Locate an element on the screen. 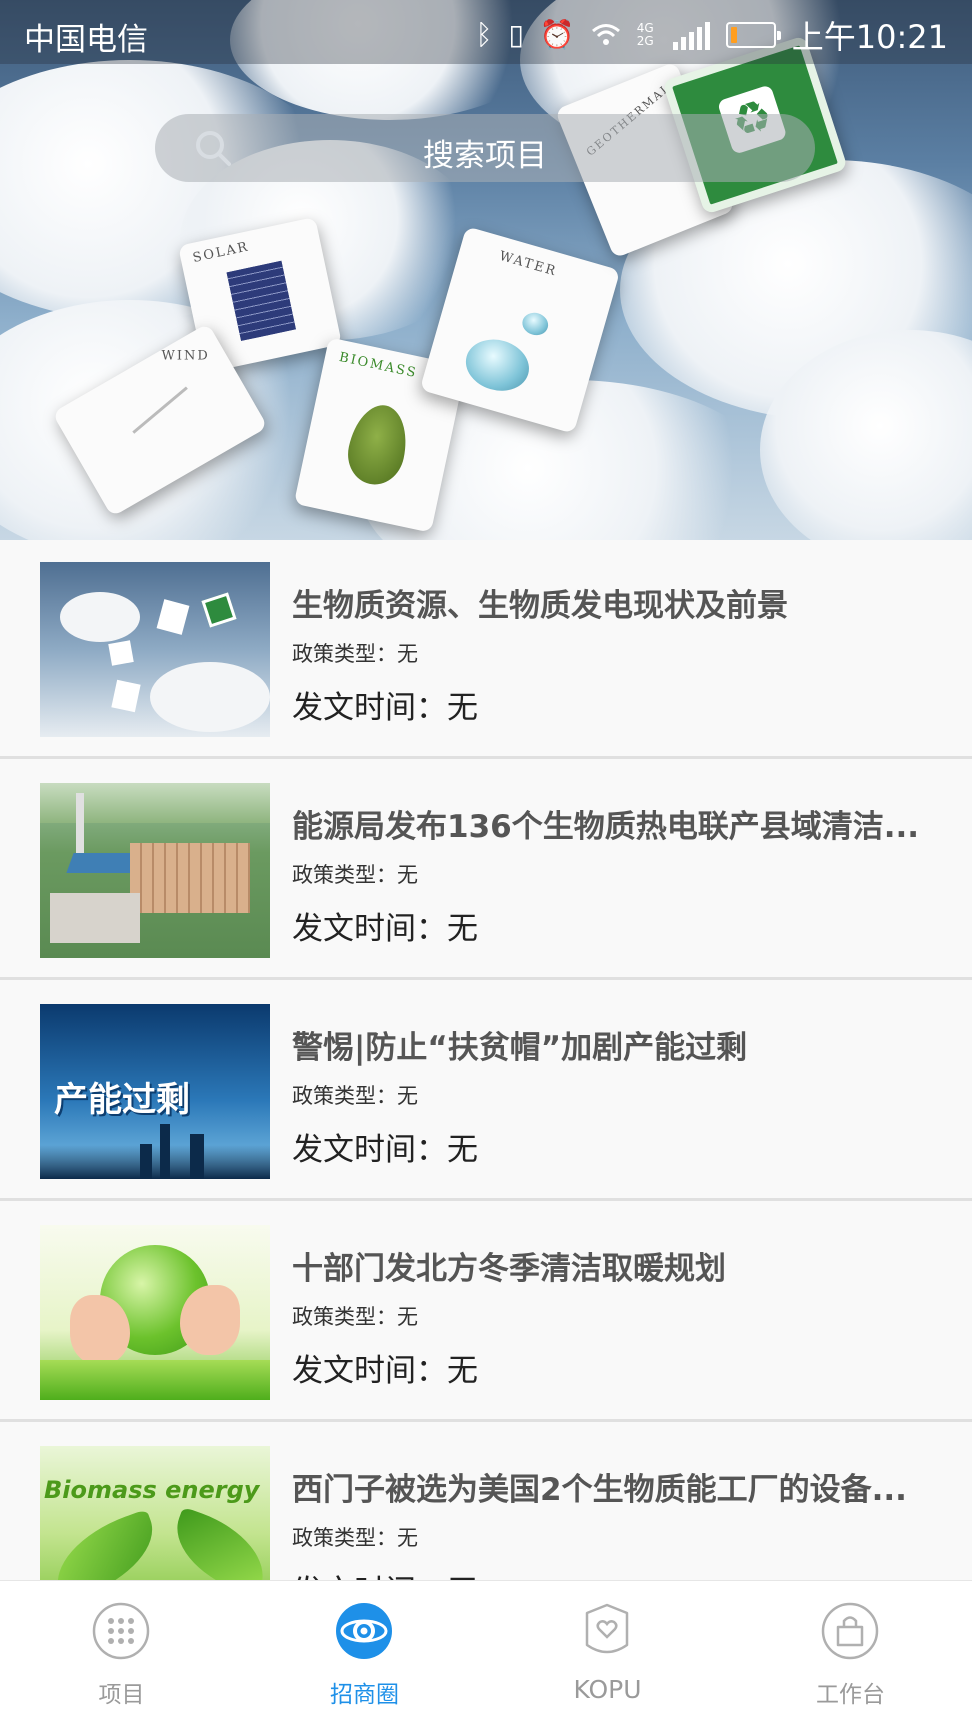 This screenshot has height=1728, width=972. solar-label: SOLAR is located at coordinates (221, 252).